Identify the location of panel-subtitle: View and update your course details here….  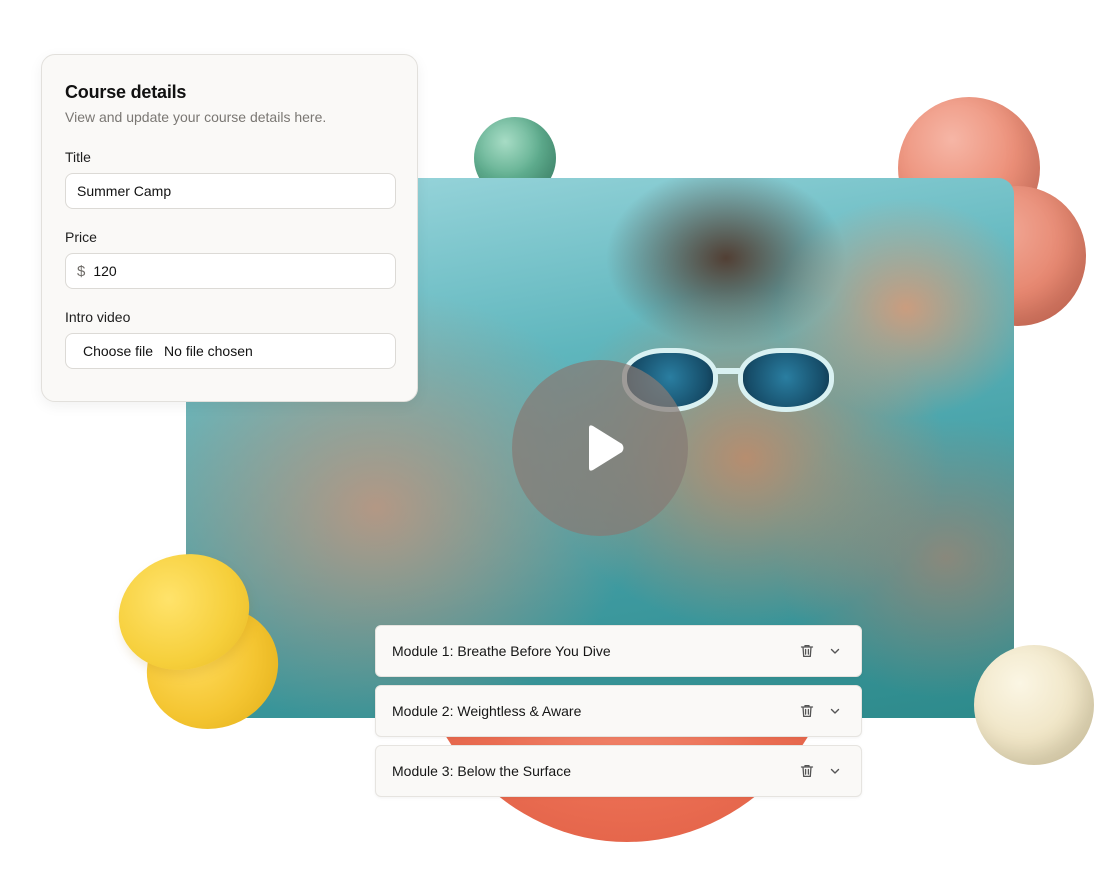
(196, 117).